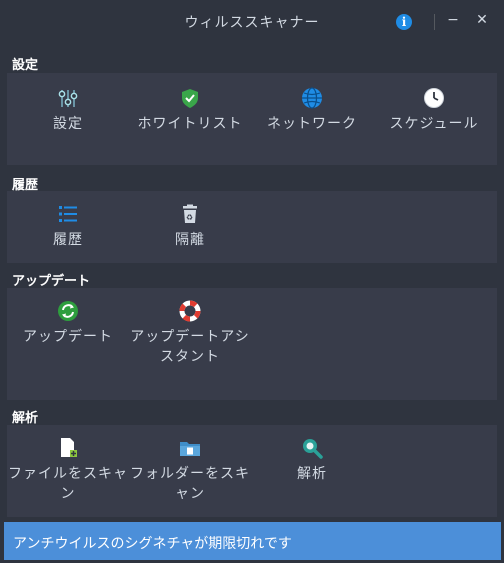 The height and width of the screenshot is (563, 504). What do you see at coordinates (68, 98) in the screenshot?
I see `settings-sliders-icon` at bounding box center [68, 98].